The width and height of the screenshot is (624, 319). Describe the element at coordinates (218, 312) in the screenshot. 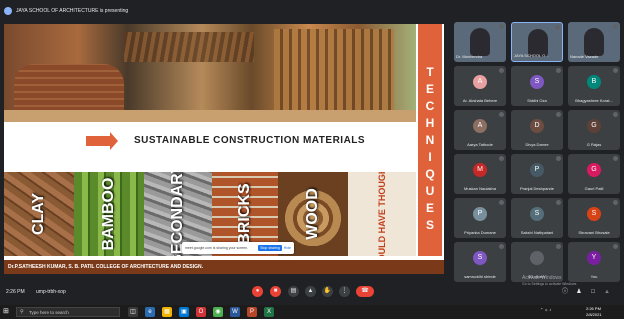

I see `chrome-icon: ◉` at that location.